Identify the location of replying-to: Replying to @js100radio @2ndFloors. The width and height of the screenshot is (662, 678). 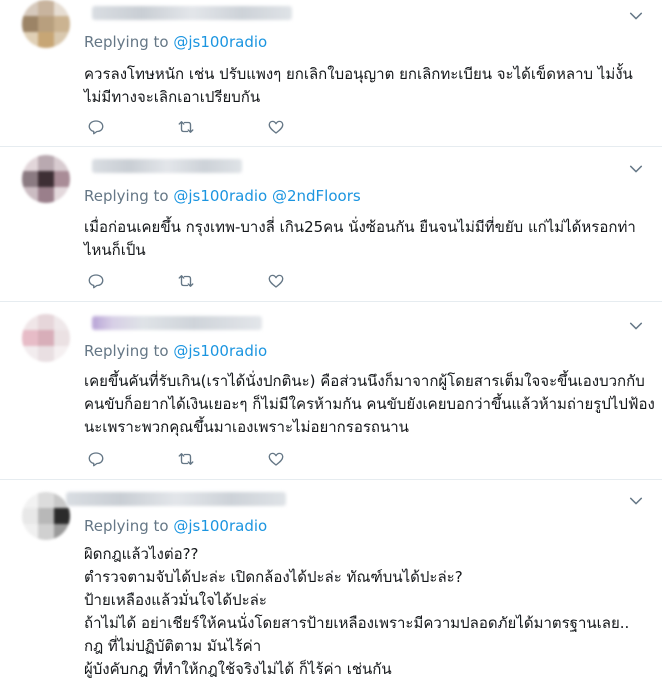
(222, 196).